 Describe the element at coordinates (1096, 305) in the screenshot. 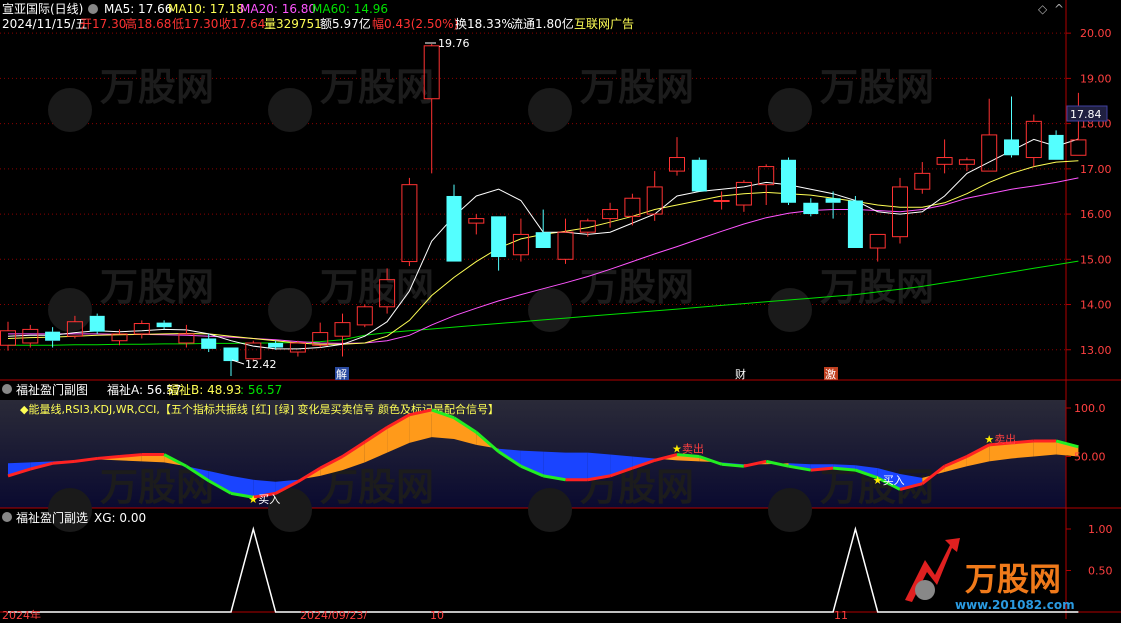

I see `price-tick-label: 14.00` at that location.